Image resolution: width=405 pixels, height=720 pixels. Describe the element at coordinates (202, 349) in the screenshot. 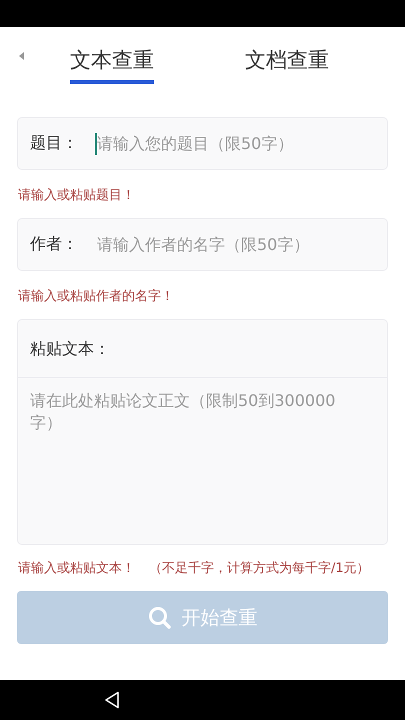

I see `text-area-label: 粘贴文本：` at that location.